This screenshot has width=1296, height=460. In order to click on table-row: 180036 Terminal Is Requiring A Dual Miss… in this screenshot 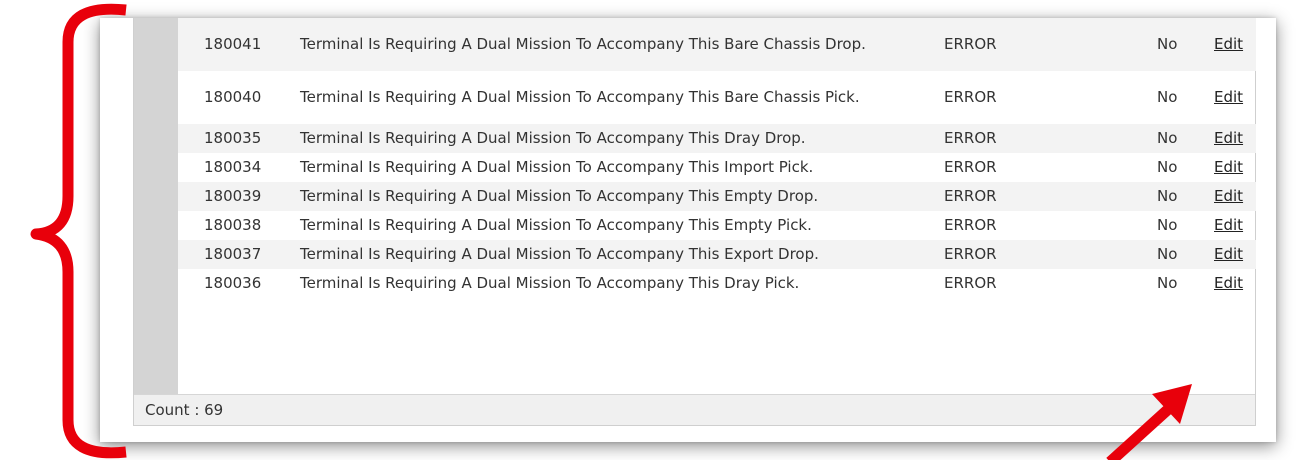, I will do `click(717, 283)`.